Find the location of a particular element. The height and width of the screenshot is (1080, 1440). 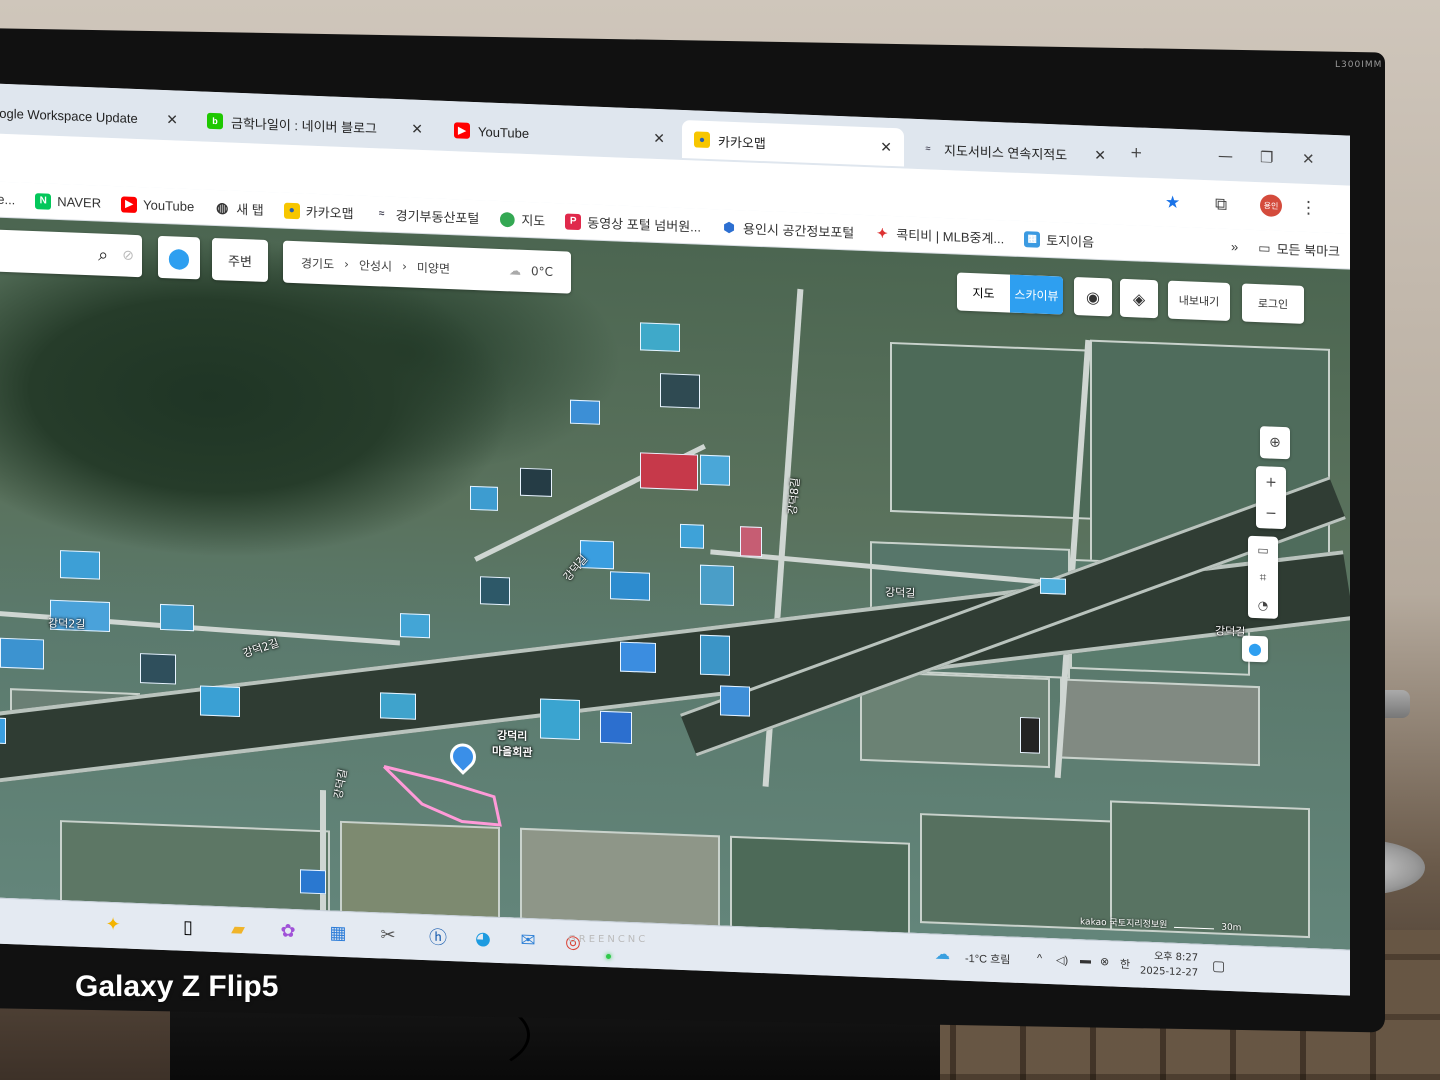

login-button: 로그인 is located at coordinates (1273, 303).